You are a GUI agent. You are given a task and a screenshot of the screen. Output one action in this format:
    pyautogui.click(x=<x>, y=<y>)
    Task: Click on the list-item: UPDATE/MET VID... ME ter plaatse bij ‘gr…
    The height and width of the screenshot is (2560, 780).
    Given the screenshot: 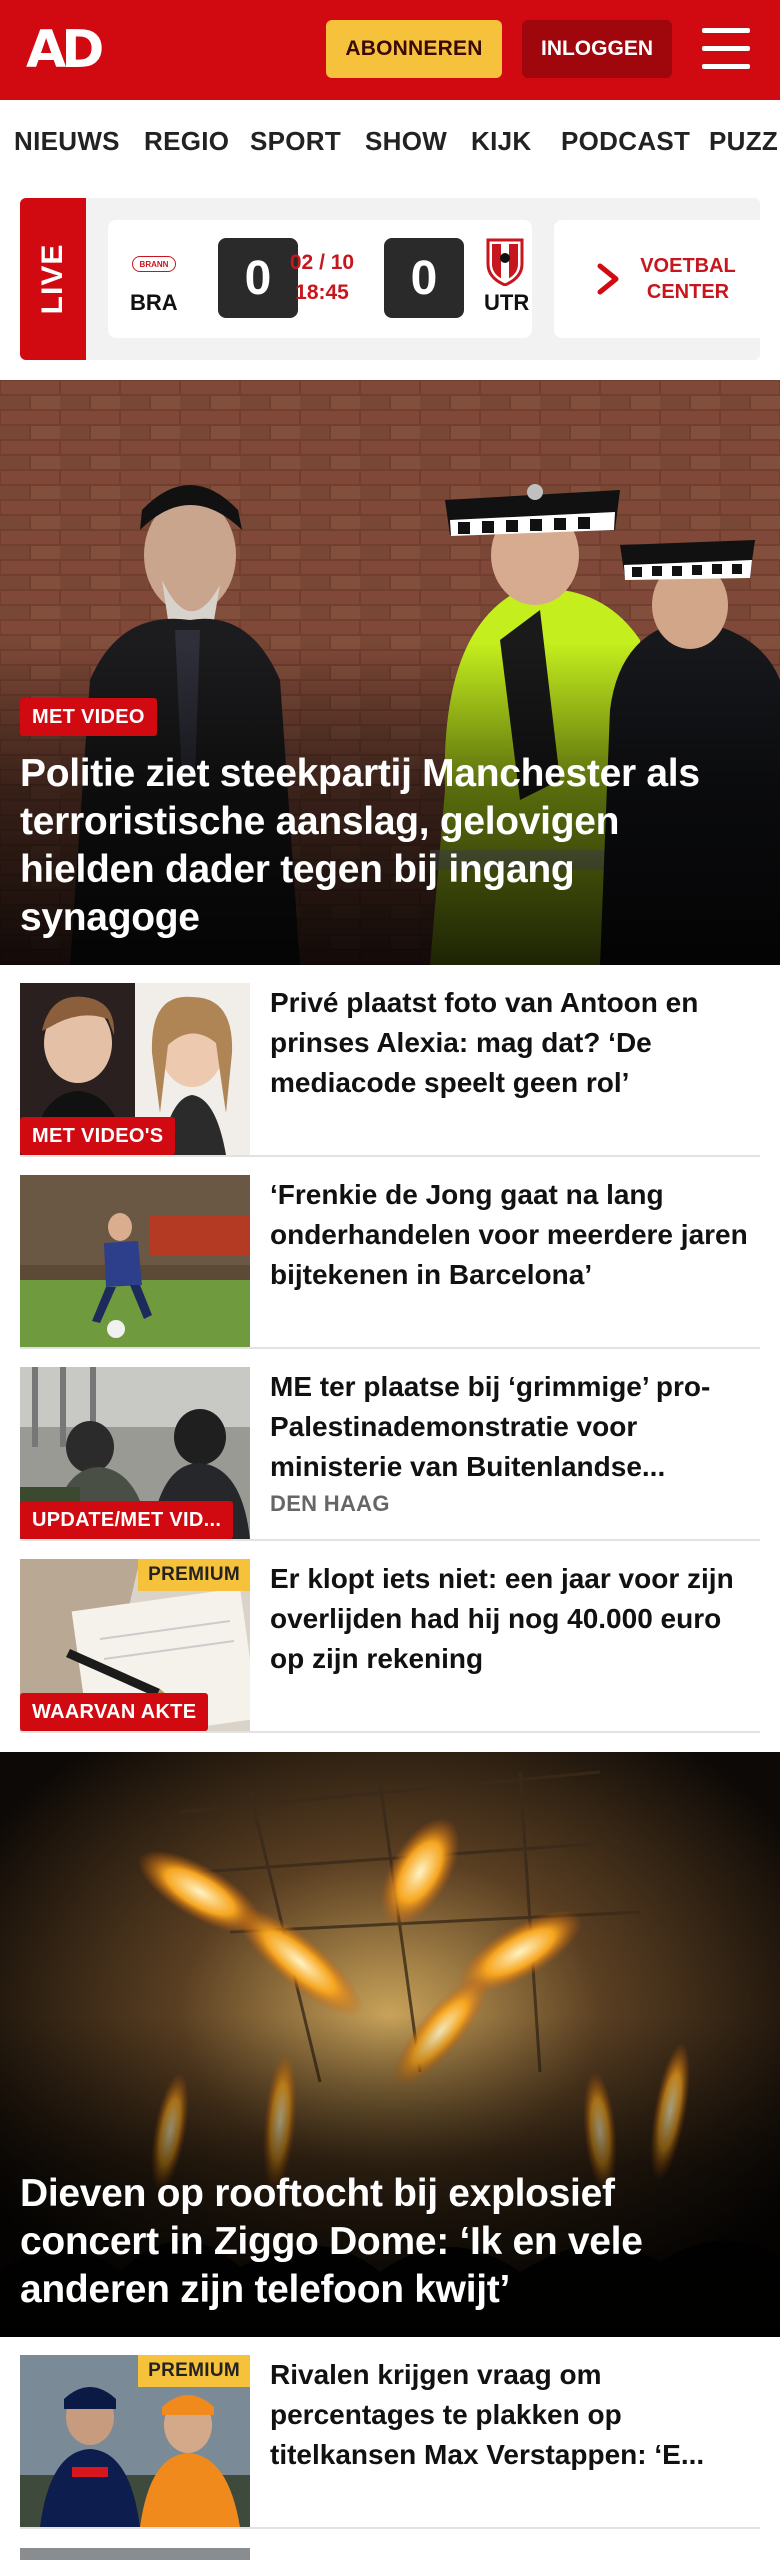 What is the action you would take?
    pyautogui.click(x=390, y=1445)
    